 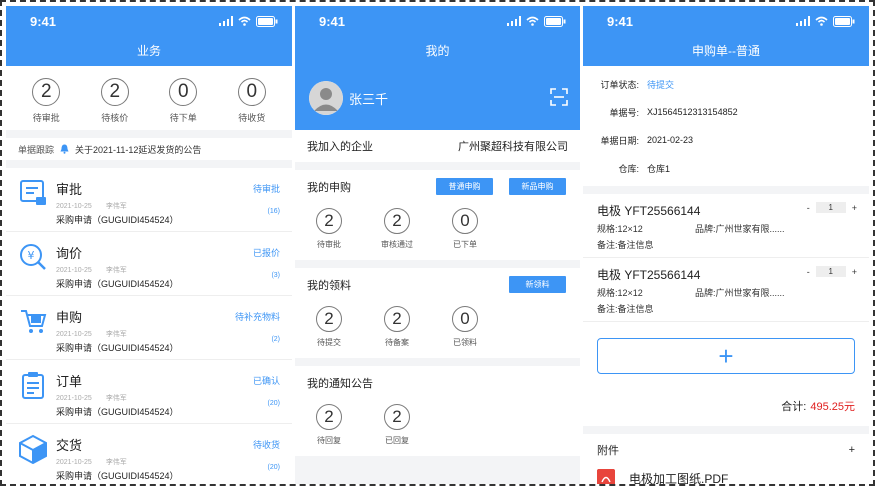 What do you see at coordinates (397, 229) in the screenshot?
I see `stat-purchase-approved: 2 审核通过` at bounding box center [397, 229].